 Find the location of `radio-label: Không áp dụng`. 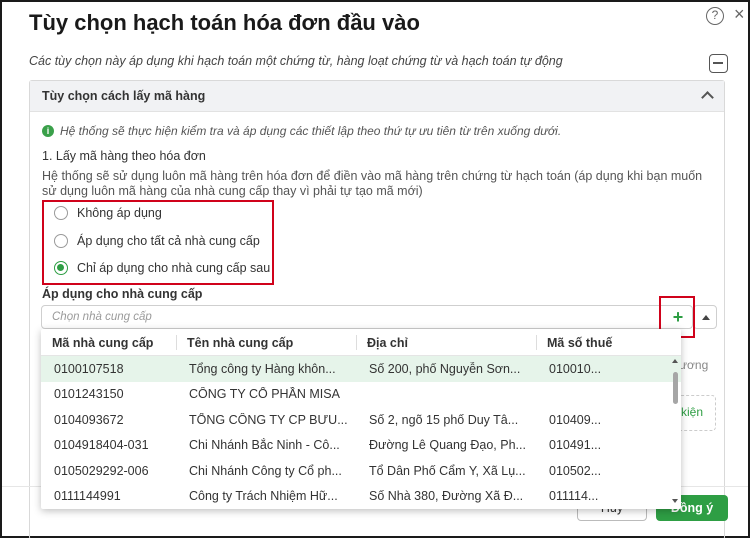

radio-label: Không áp dụng is located at coordinates (119, 213).